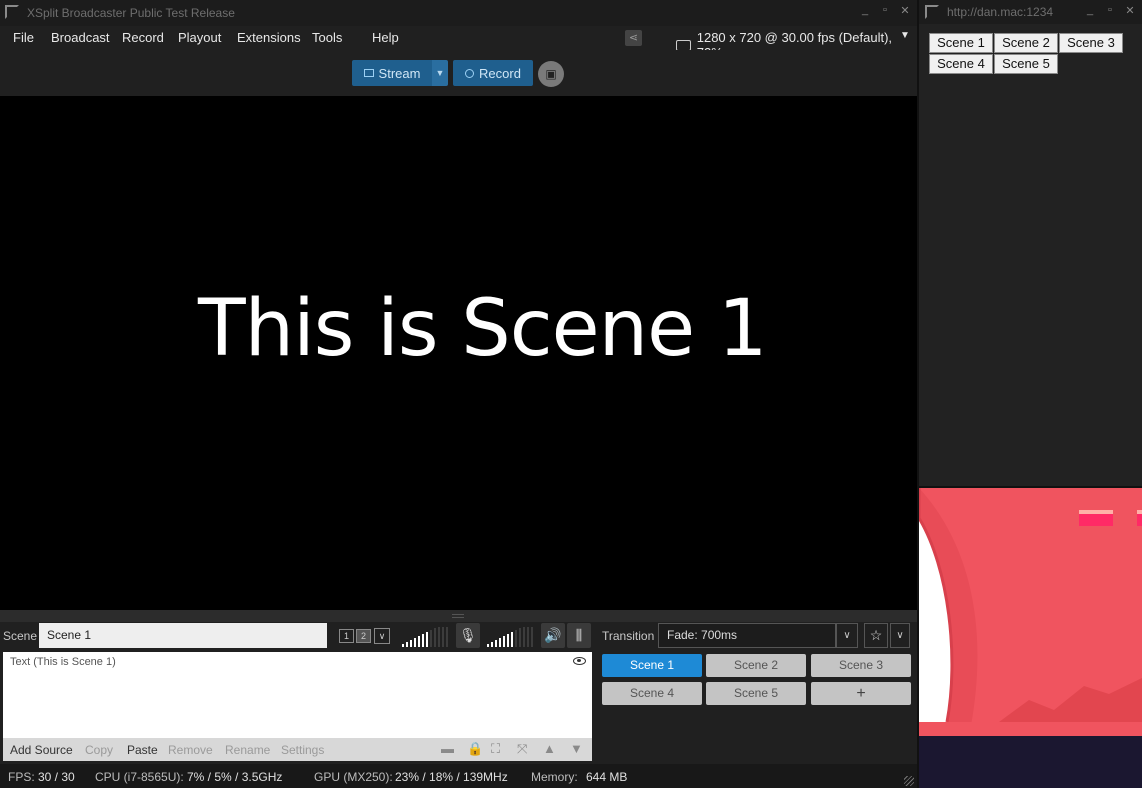 Image resolution: width=1142 pixels, height=788 pixels. What do you see at coordinates (470, 73) in the screenshot?
I see `record-icon` at bounding box center [470, 73].